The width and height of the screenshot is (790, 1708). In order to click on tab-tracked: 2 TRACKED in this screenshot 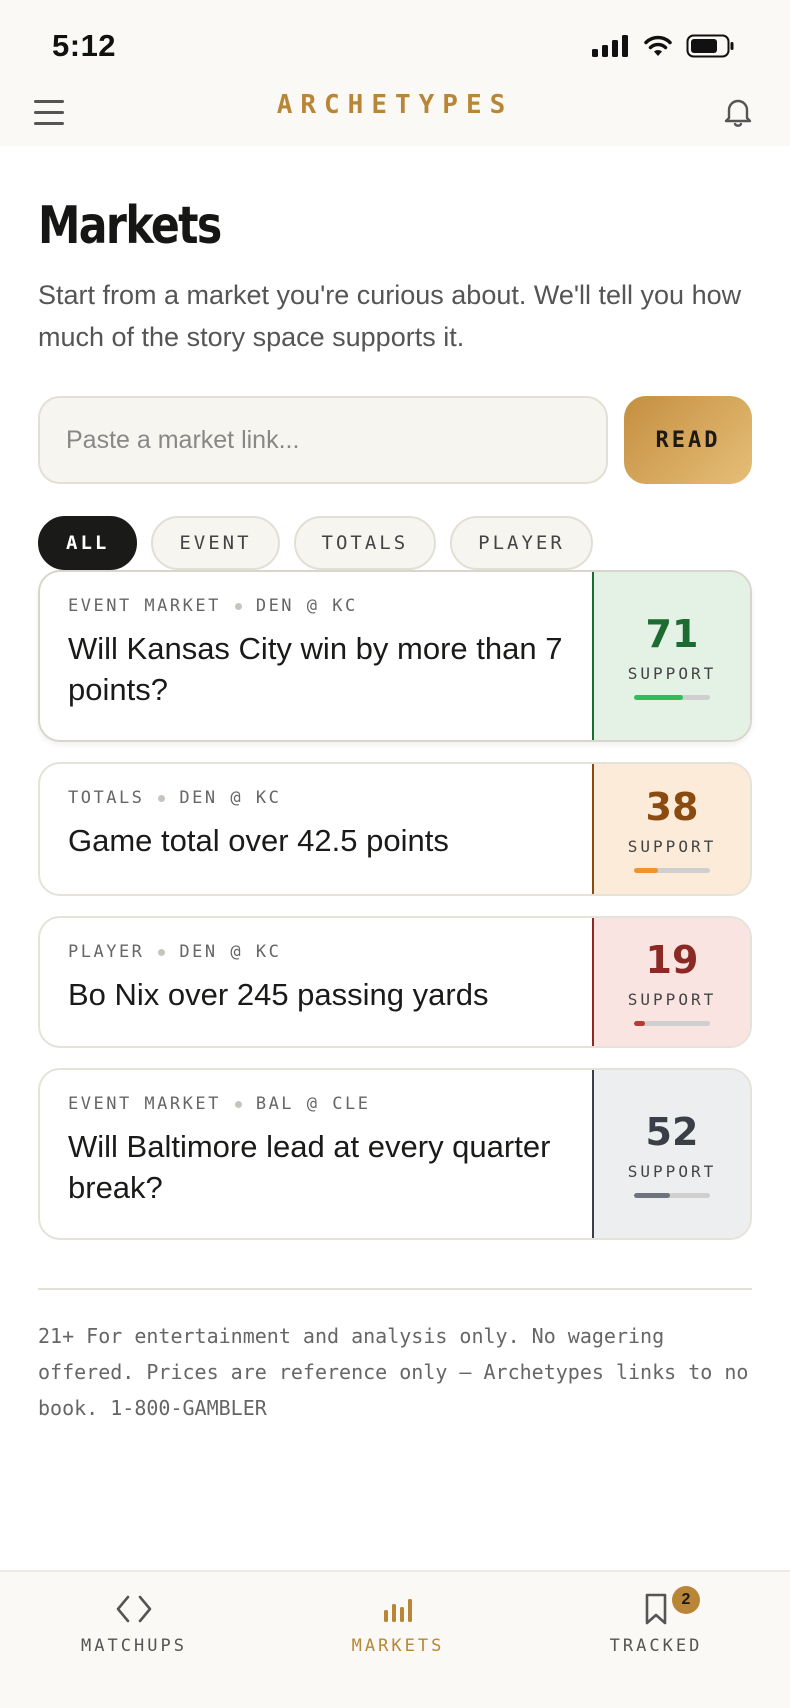, I will do `click(656, 1621)`.